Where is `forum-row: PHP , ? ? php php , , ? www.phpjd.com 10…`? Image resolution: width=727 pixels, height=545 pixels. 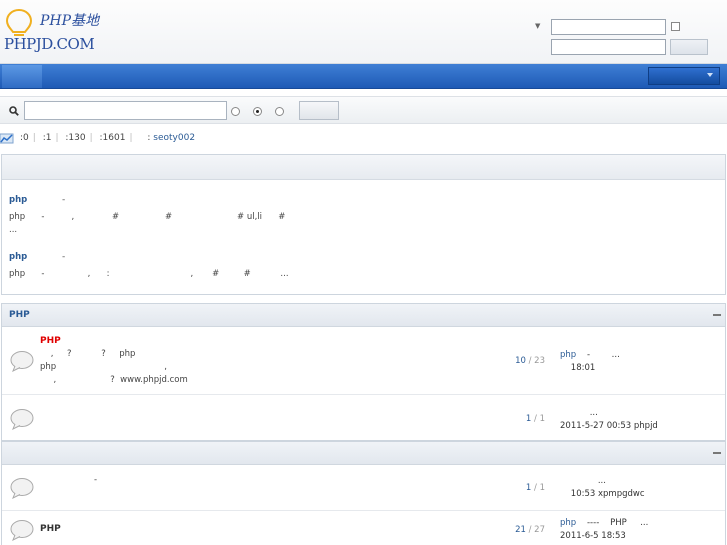
forum-row: PHP , ? ? php php , , ? www.phpjd.com 10… is located at coordinates (363, 361).